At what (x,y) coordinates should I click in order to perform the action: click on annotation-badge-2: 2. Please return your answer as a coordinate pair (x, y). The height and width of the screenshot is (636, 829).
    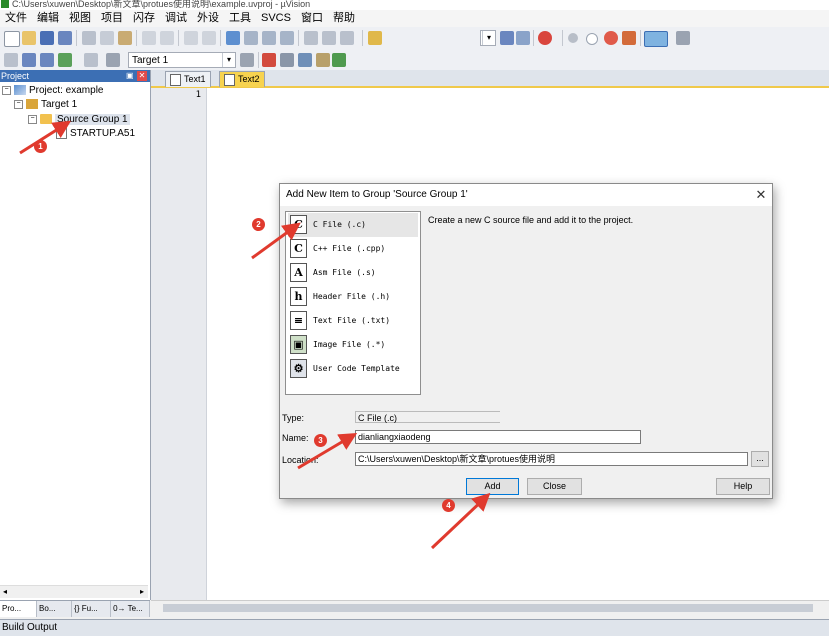
    Looking at the image, I should click on (258, 224).